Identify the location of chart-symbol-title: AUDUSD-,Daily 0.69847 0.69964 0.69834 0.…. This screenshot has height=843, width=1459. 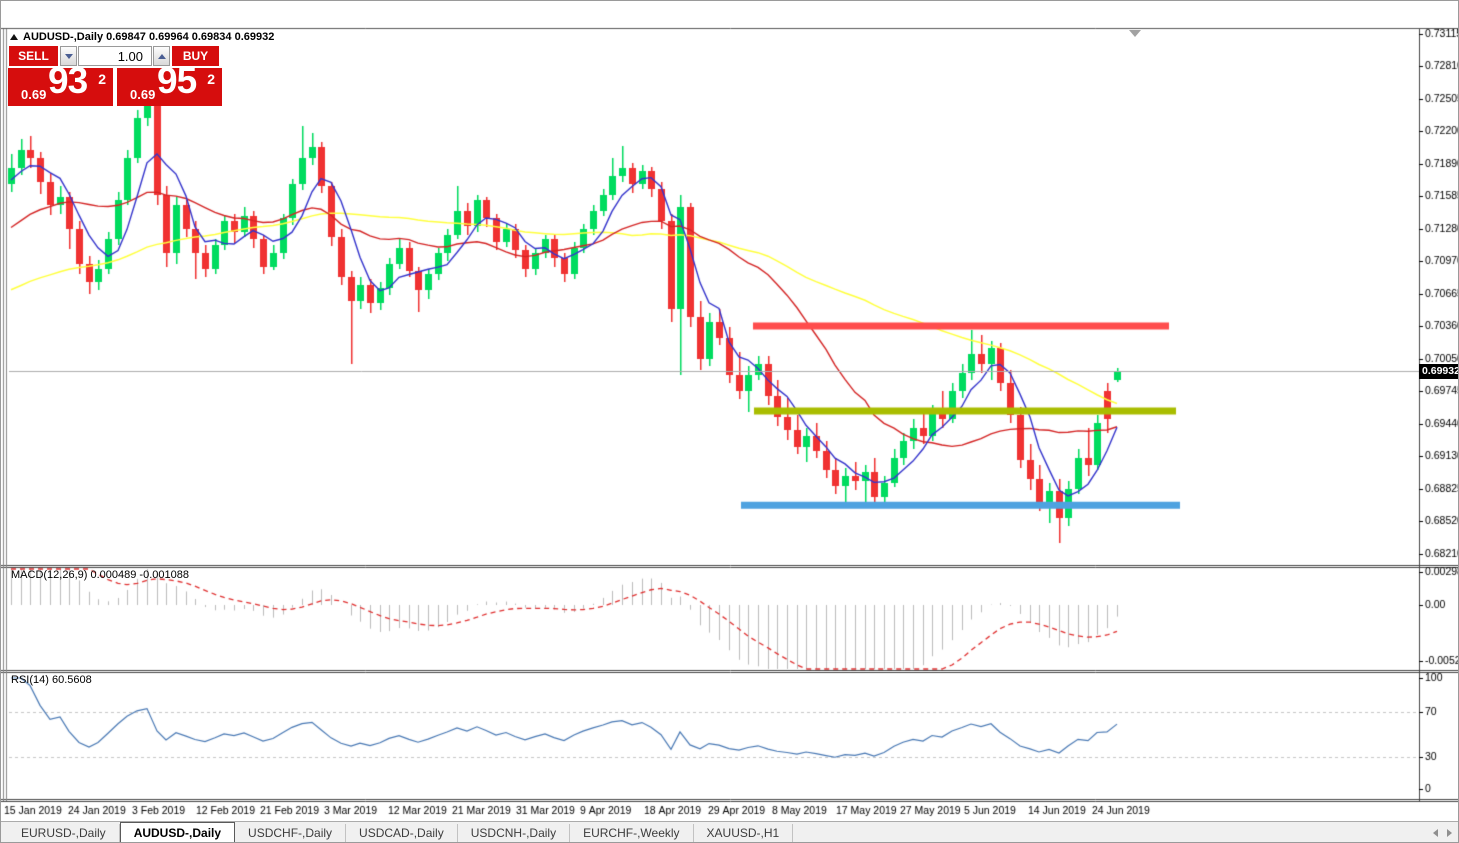
(142, 37).